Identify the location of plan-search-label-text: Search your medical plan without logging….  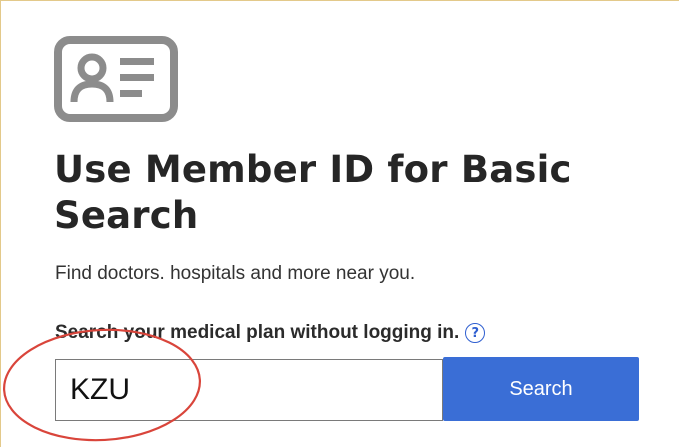
(257, 332).